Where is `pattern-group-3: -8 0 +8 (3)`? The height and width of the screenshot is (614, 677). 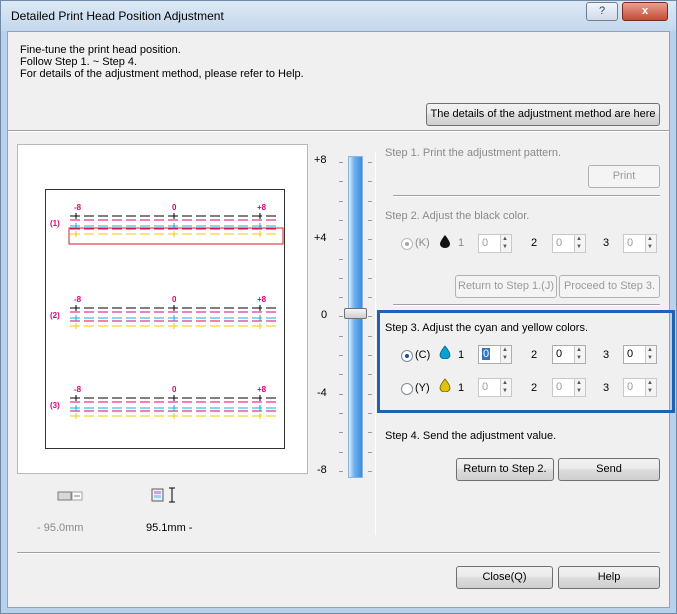 pattern-group-3: -8 0 +8 (3) is located at coordinates (163, 402).